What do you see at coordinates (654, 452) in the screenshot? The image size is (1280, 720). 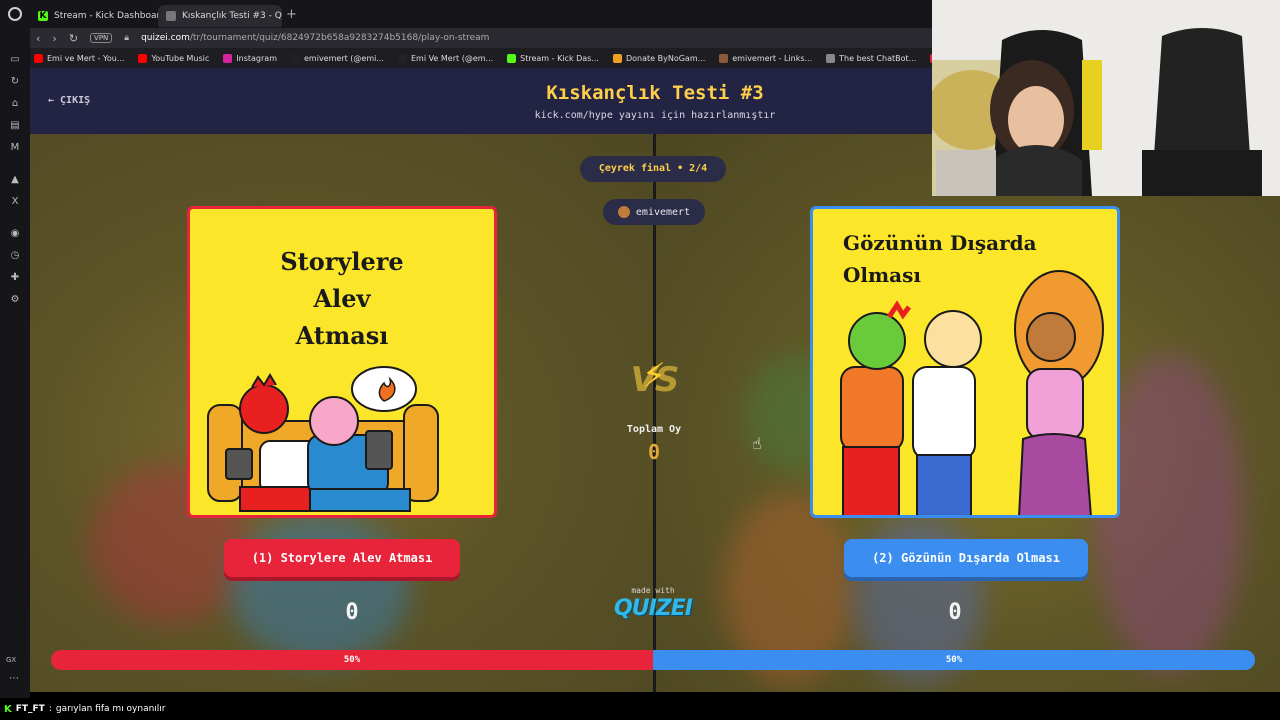 I see `total-votes-value: 0` at bounding box center [654, 452].